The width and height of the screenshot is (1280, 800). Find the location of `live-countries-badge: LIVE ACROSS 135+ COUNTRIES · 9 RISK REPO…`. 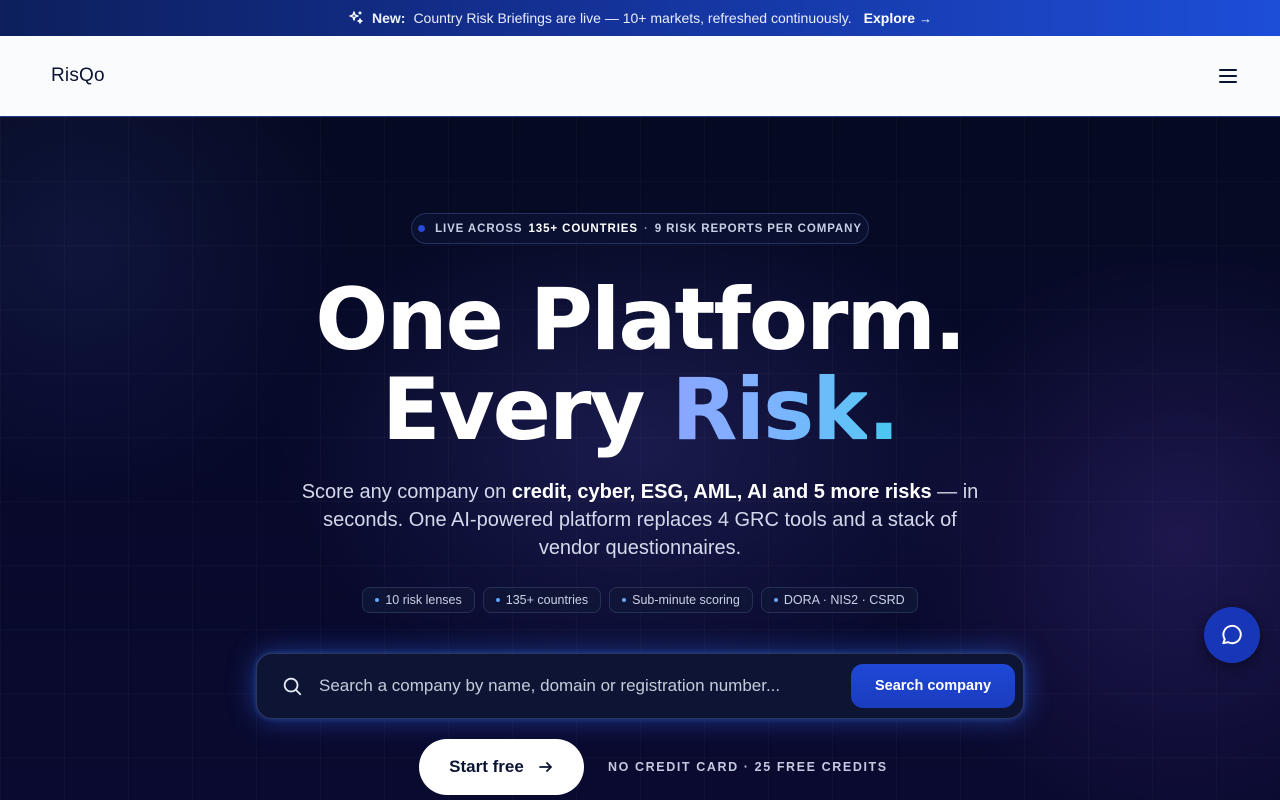

live-countries-badge: LIVE ACROSS 135+ COUNTRIES · 9 RISK REPO… is located at coordinates (640, 228).